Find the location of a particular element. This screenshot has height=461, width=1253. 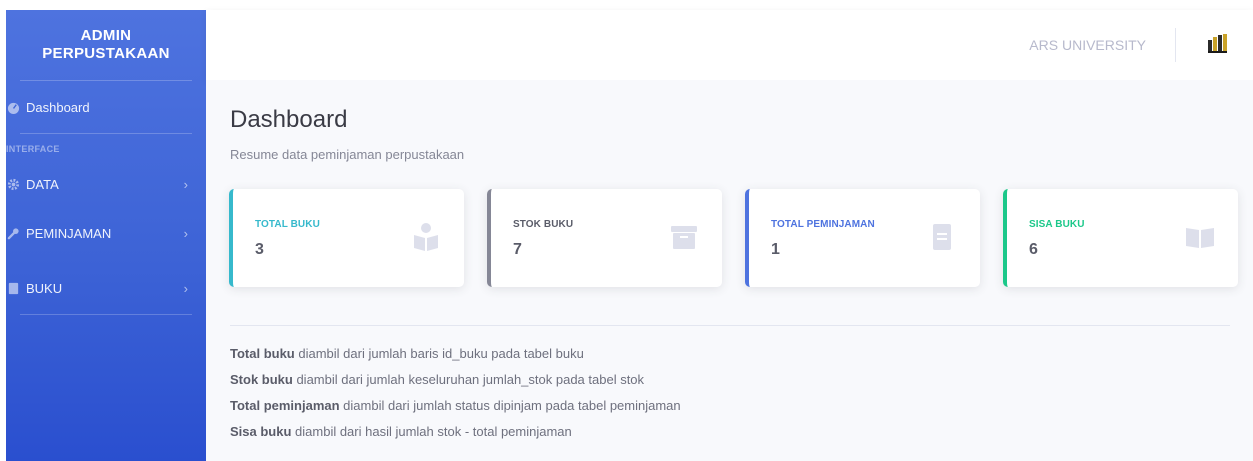

reader-icon is located at coordinates (426, 237).